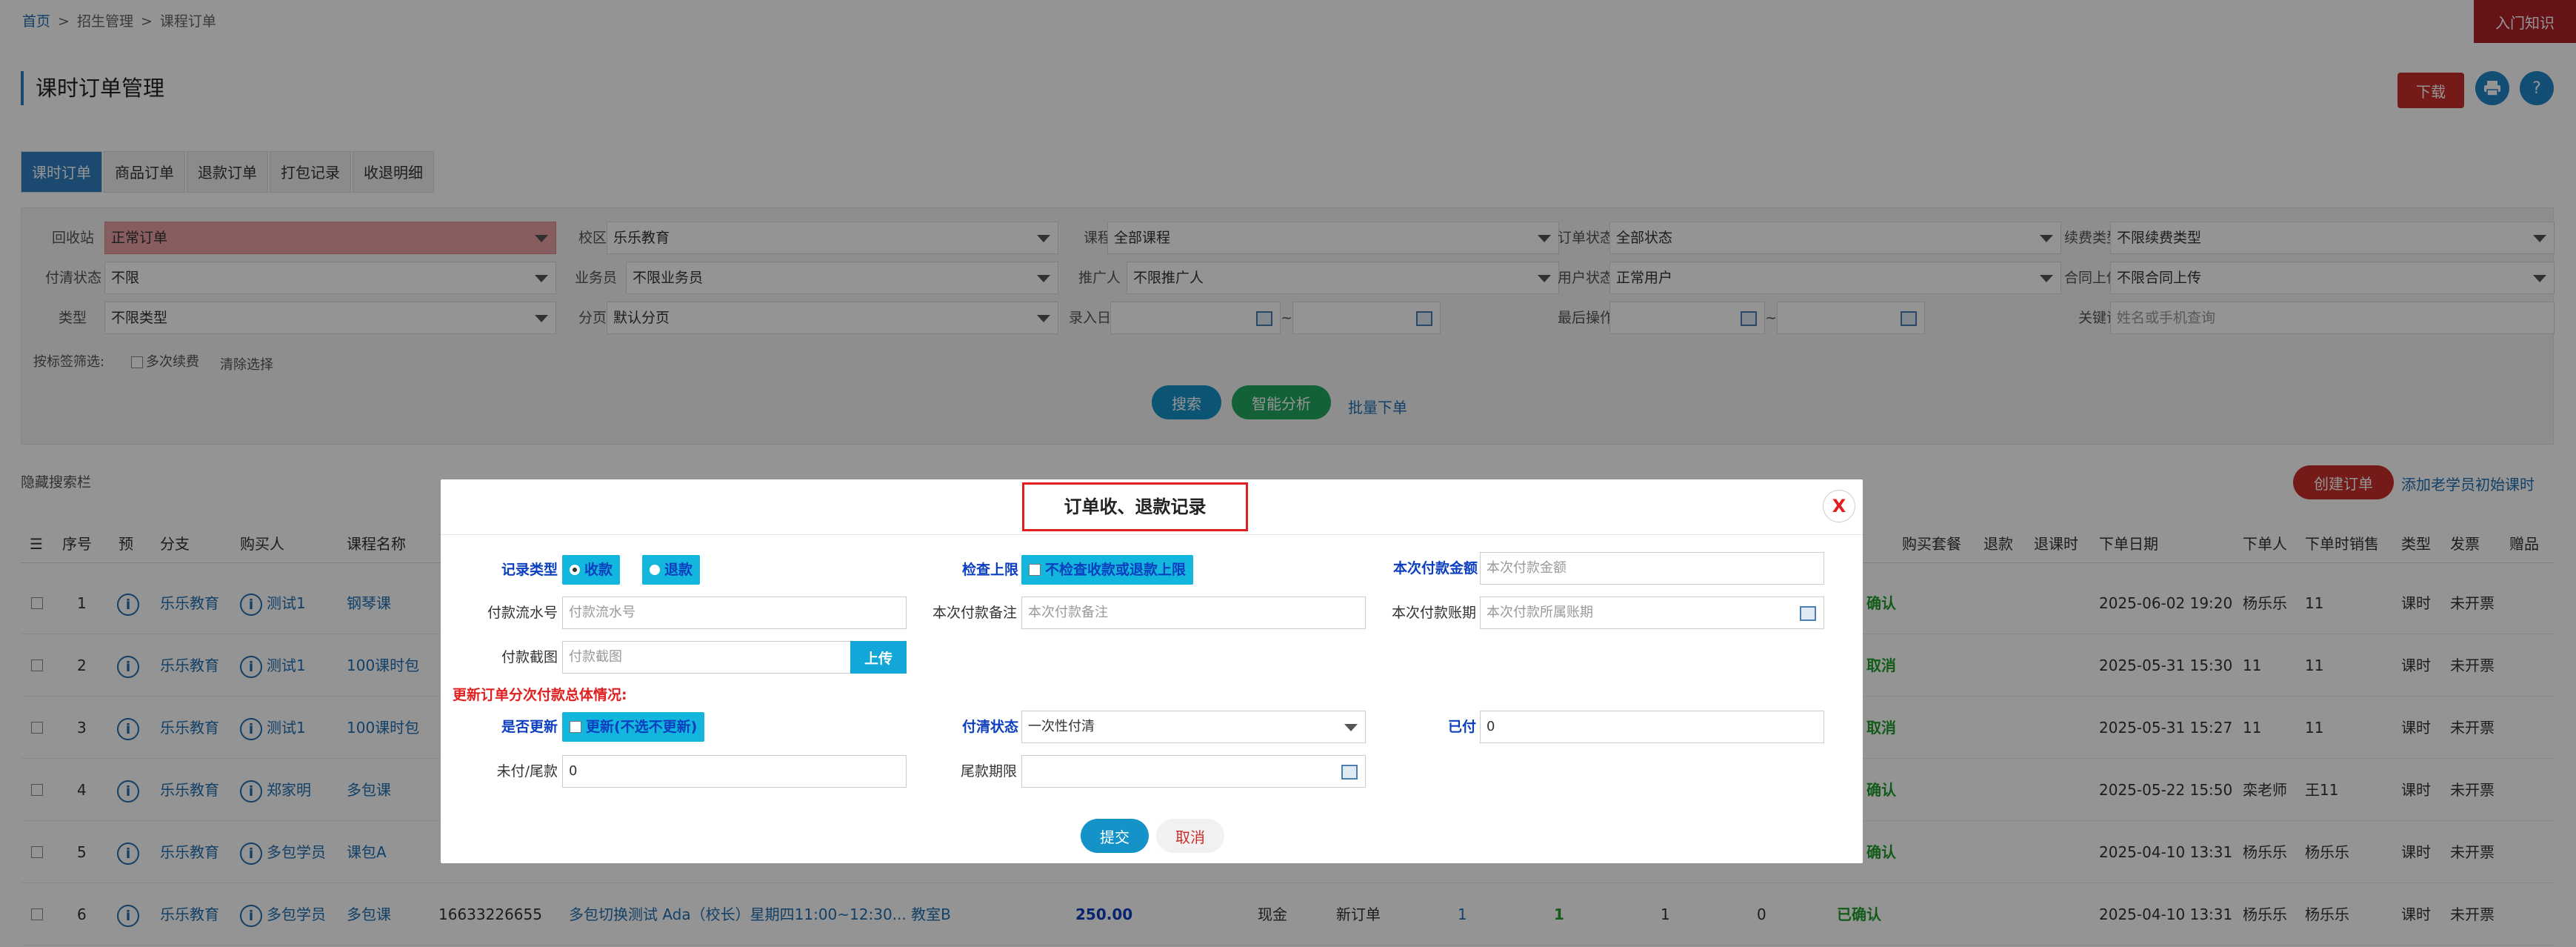 This screenshot has height=947, width=2576. What do you see at coordinates (1193, 613) in the screenshot?
I see `note-input: 本次付款备注` at bounding box center [1193, 613].